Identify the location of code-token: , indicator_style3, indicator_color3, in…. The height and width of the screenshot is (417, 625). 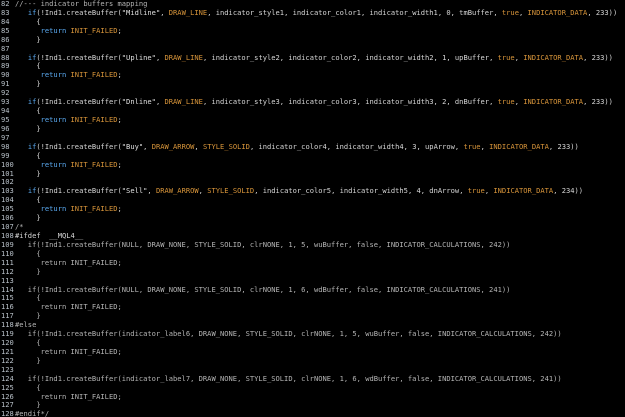
(350, 102).